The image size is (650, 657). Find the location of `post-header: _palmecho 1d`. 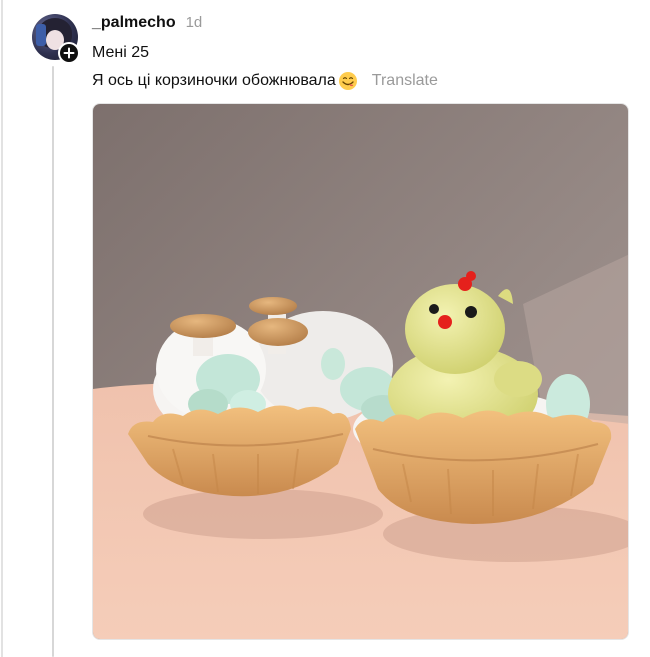

post-header: _palmecho 1d is located at coordinates (147, 23).